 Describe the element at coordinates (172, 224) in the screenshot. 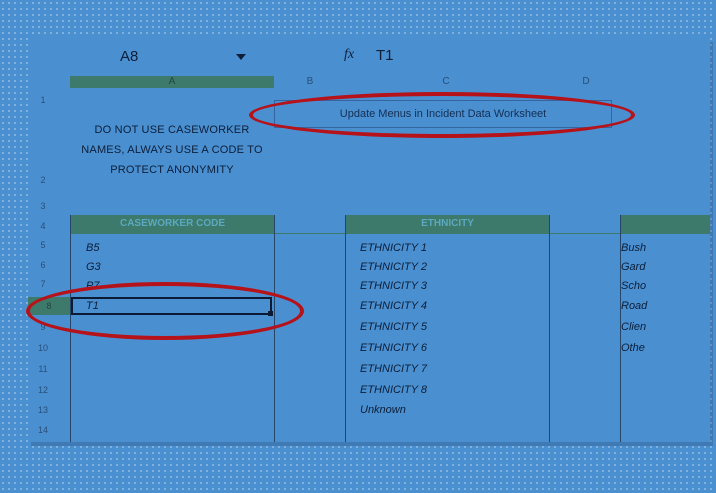

I see `caseworker-code-header: CASEWORKER CODE` at that location.